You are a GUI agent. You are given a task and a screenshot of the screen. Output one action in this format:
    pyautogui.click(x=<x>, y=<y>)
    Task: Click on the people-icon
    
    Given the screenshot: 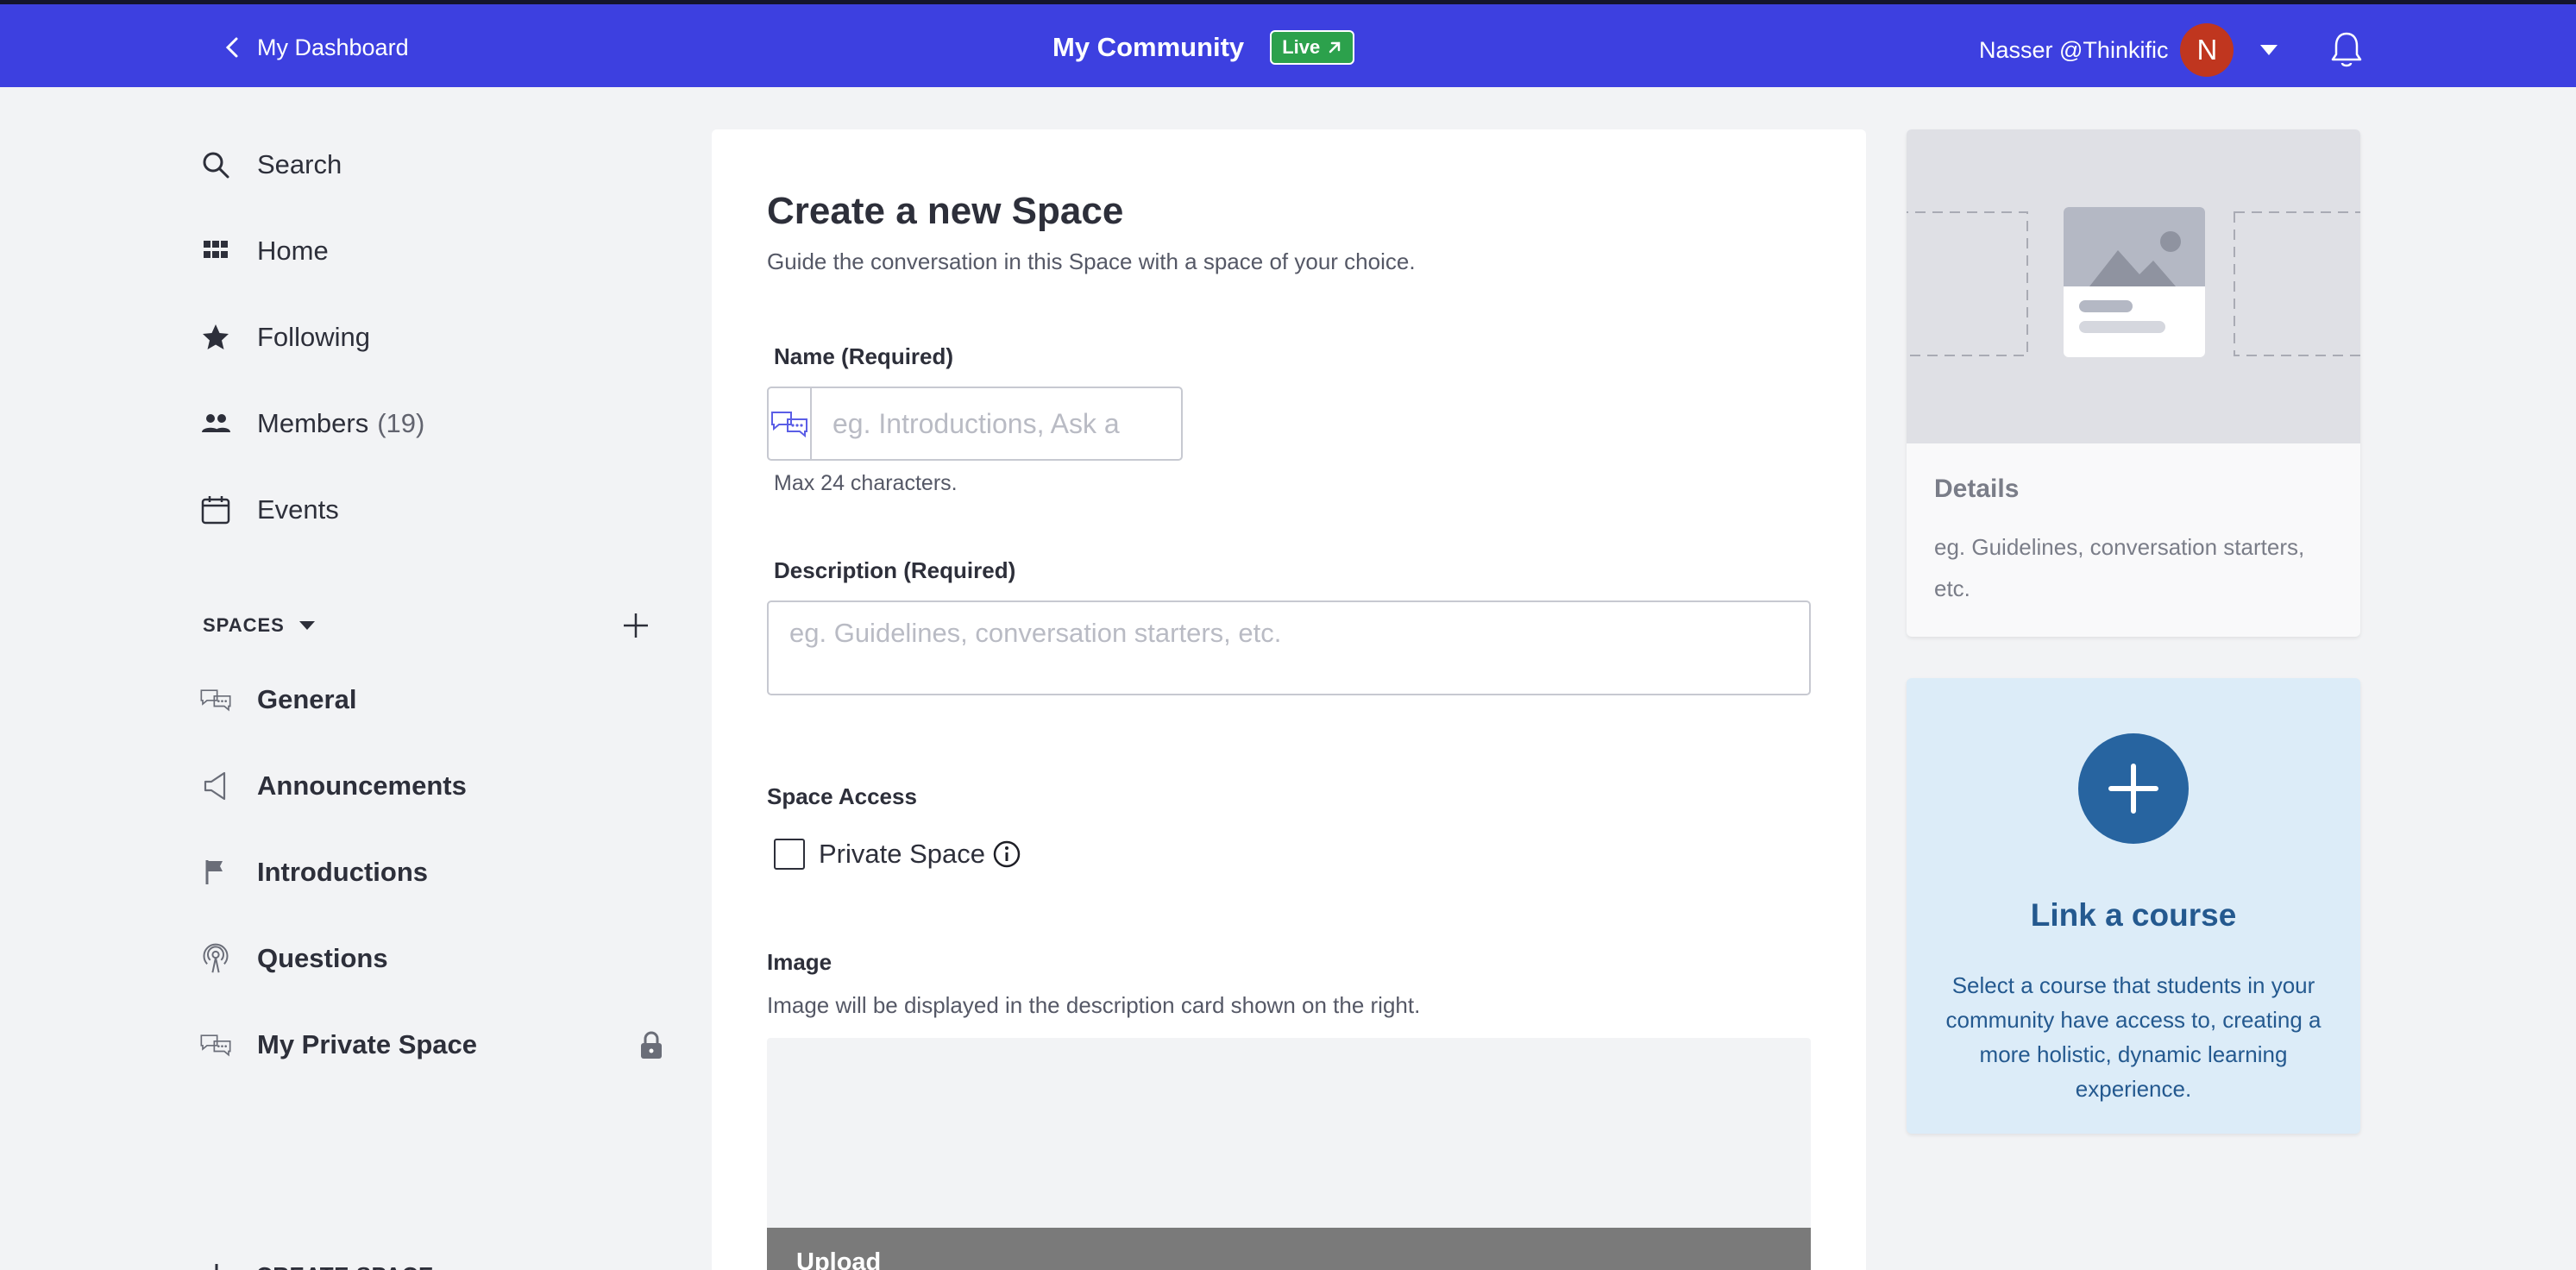 What is the action you would take?
    pyautogui.click(x=216, y=423)
    